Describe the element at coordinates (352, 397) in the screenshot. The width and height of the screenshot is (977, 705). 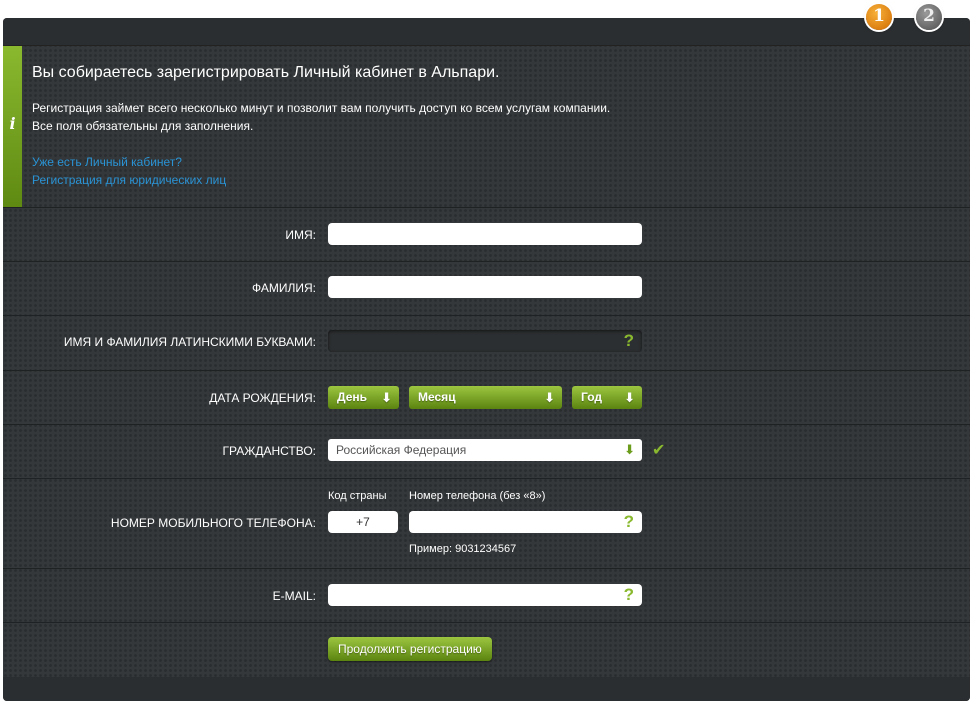
I see `day-dropdown-value: День` at that location.